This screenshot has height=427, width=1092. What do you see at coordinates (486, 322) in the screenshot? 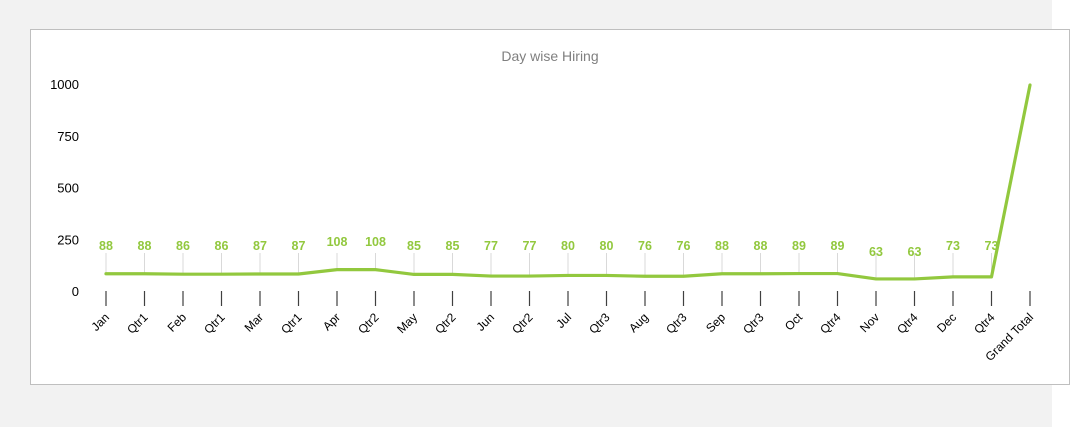
I see `x-tick-label: Jun` at bounding box center [486, 322].